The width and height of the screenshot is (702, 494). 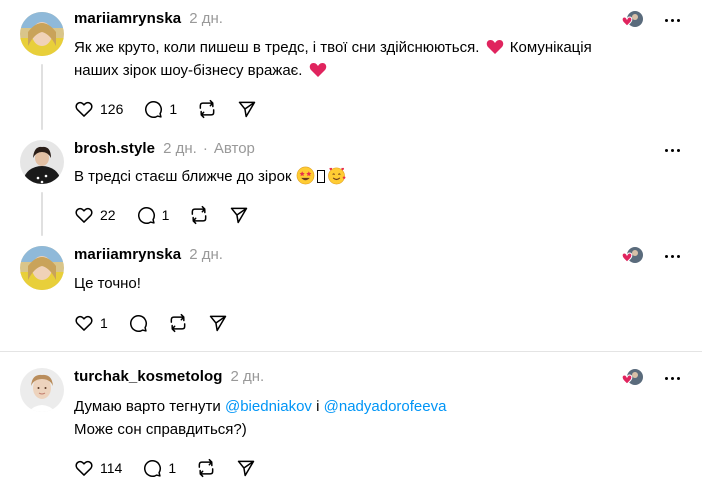 I want to click on reply-button, so click(x=138, y=323).